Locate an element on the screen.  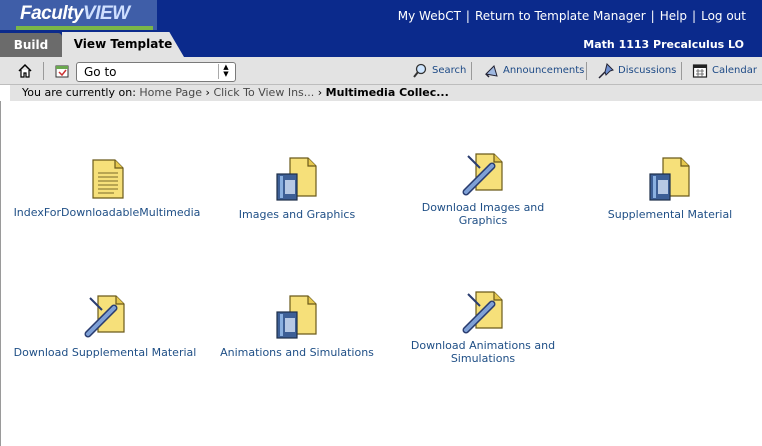
log-out-link: Log out is located at coordinates (723, 16).